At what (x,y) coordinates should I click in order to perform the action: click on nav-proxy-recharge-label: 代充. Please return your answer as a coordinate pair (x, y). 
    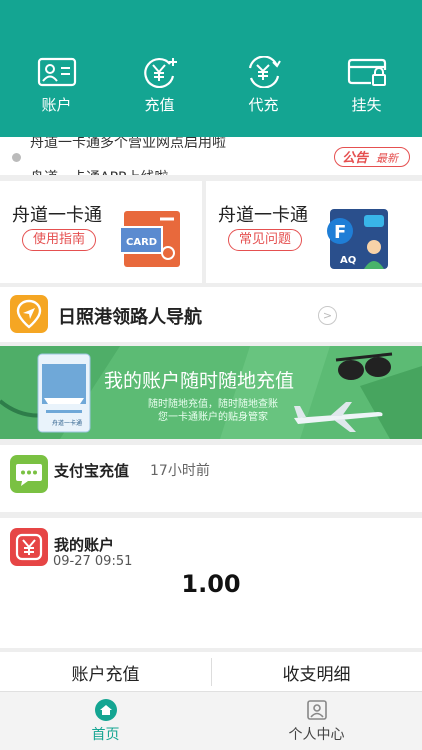
    Looking at the image, I should click on (263, 105).